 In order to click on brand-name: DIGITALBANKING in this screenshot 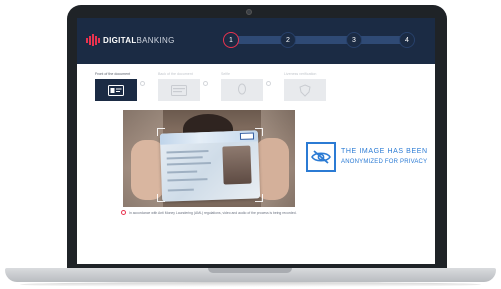, I will do `click(139, 40)`.